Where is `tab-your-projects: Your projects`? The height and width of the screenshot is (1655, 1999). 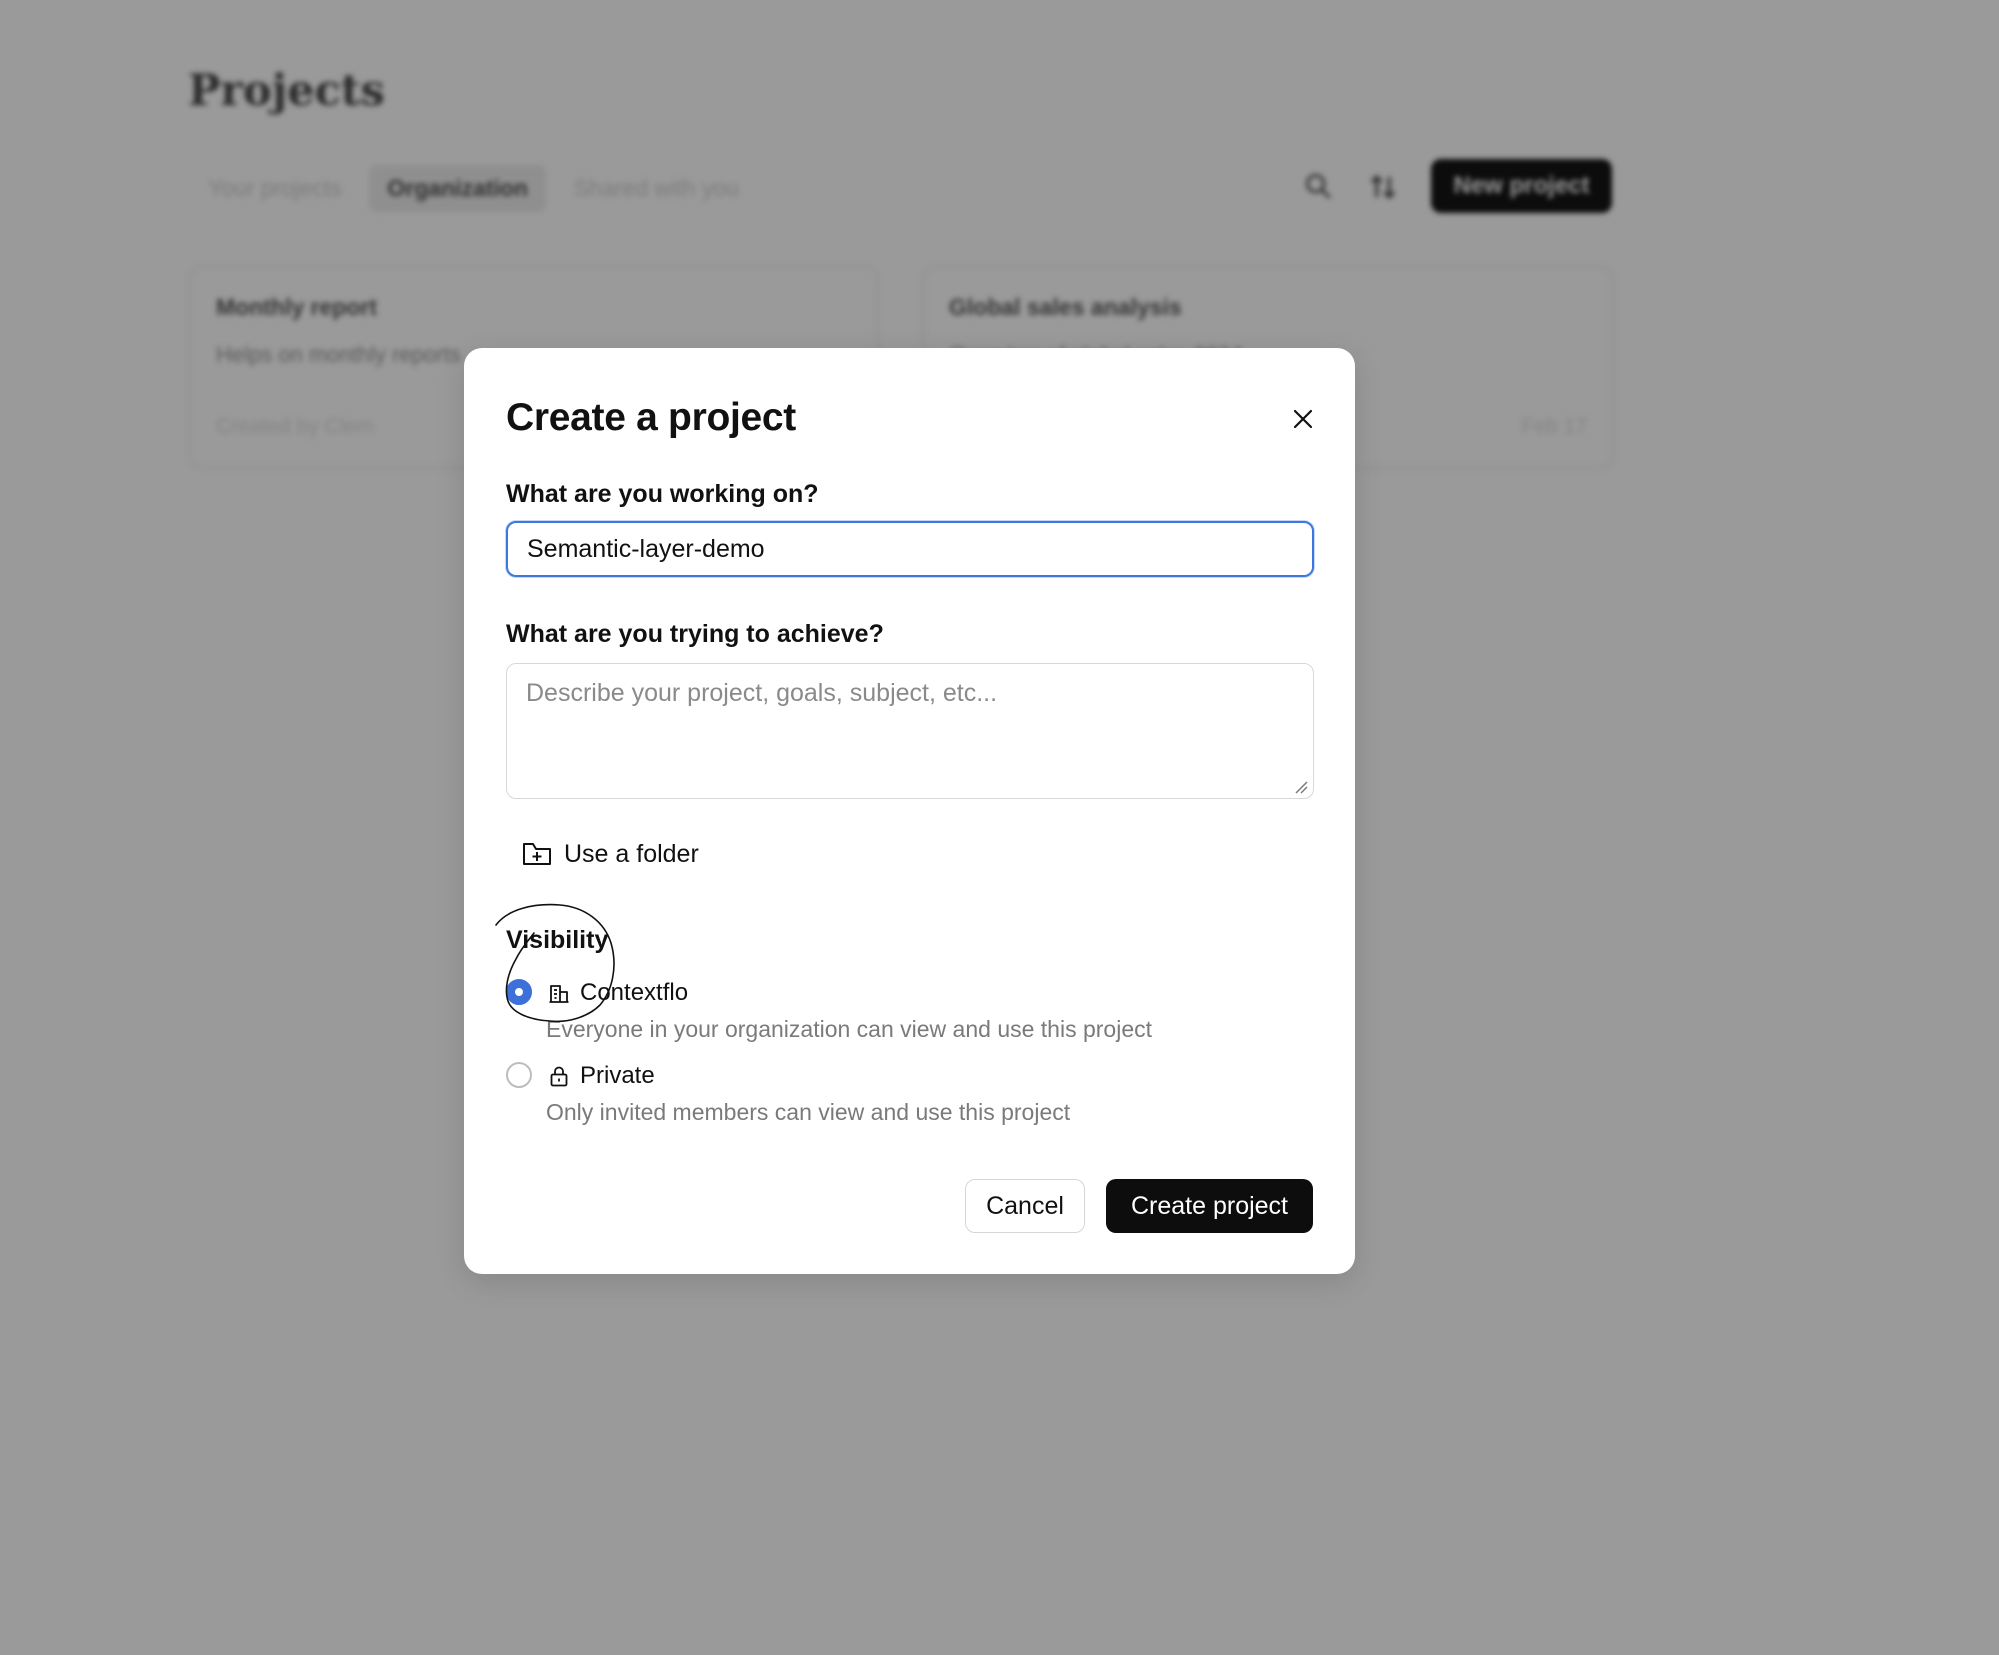 tab-your-projects: Your projects is located at coordinates (274, 188).